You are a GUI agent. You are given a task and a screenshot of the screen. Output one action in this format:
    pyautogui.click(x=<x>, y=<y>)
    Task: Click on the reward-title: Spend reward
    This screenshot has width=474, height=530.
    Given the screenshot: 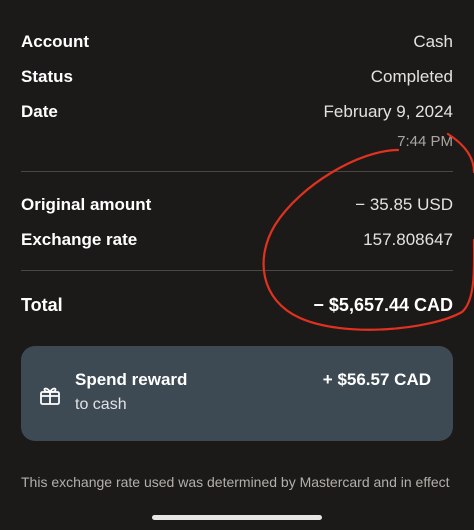 What is the action you would take?
    pyautogui.click(x=131, y=379)
    